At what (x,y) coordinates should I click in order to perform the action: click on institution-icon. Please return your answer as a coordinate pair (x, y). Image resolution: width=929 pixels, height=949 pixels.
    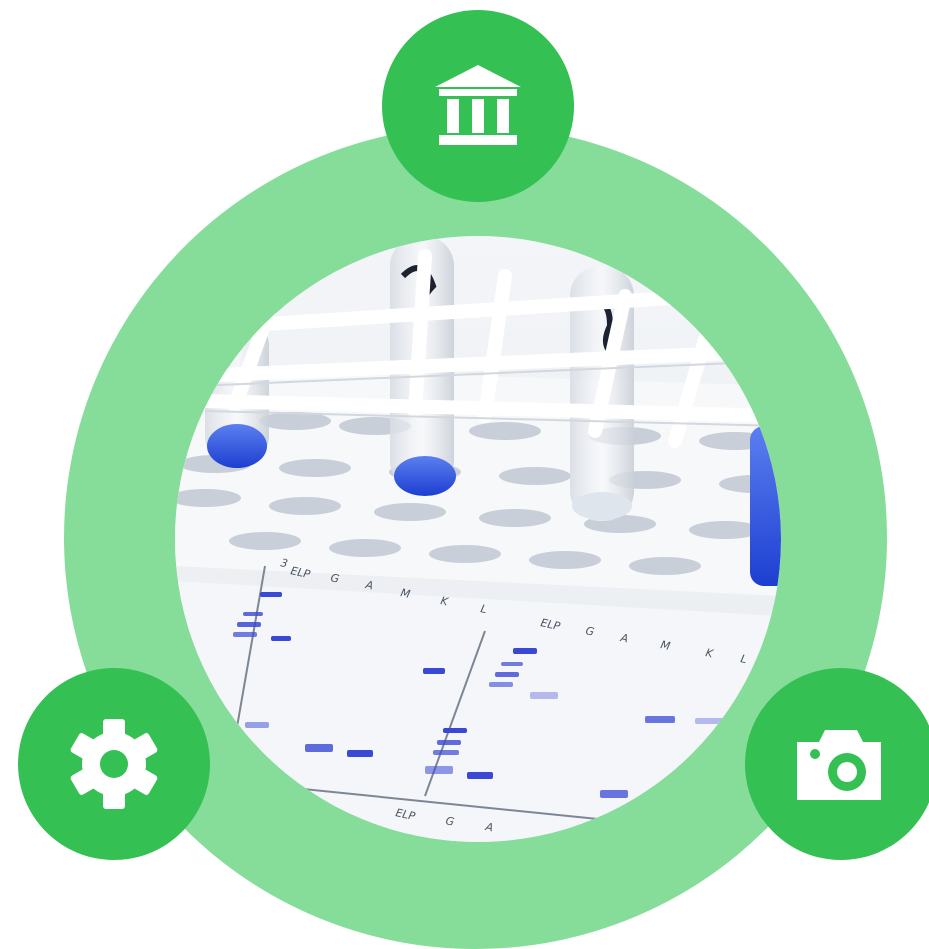
    Looking at the image, I should click on (478, 106).